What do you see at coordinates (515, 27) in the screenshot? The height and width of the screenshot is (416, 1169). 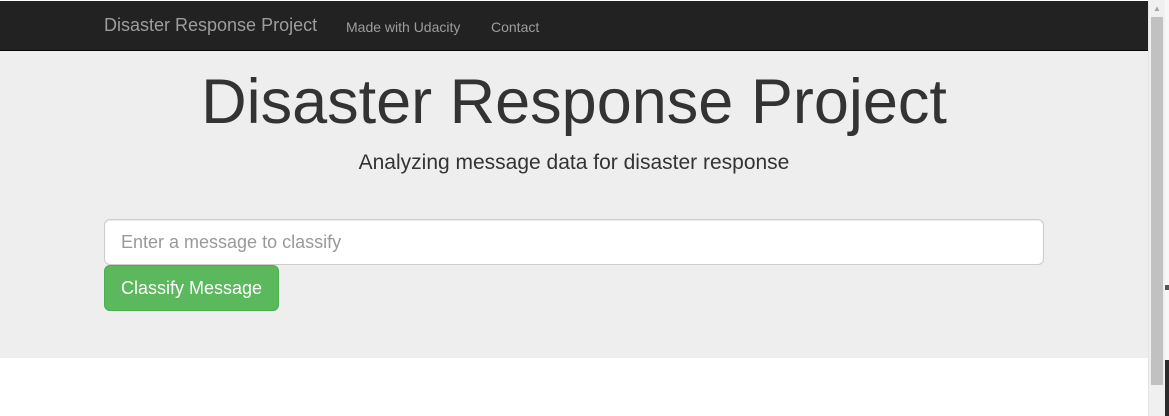 I see `nav-link-contact: Contact` at bounding box center [515, 27].